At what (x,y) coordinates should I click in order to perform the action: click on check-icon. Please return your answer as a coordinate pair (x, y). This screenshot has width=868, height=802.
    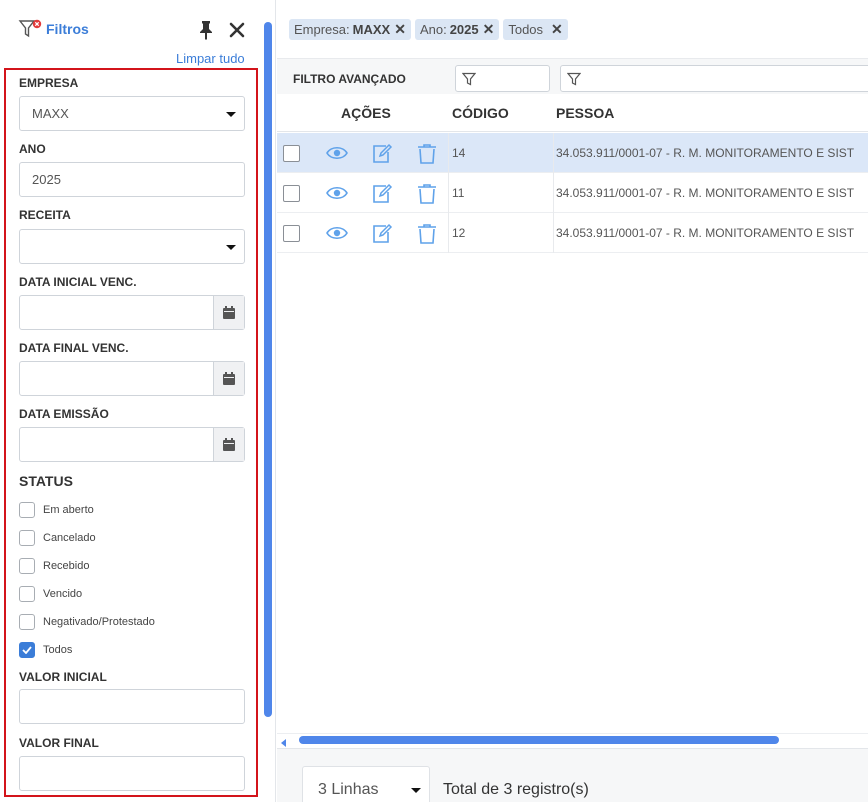
    Looking at the image, I should click on (27, 650).